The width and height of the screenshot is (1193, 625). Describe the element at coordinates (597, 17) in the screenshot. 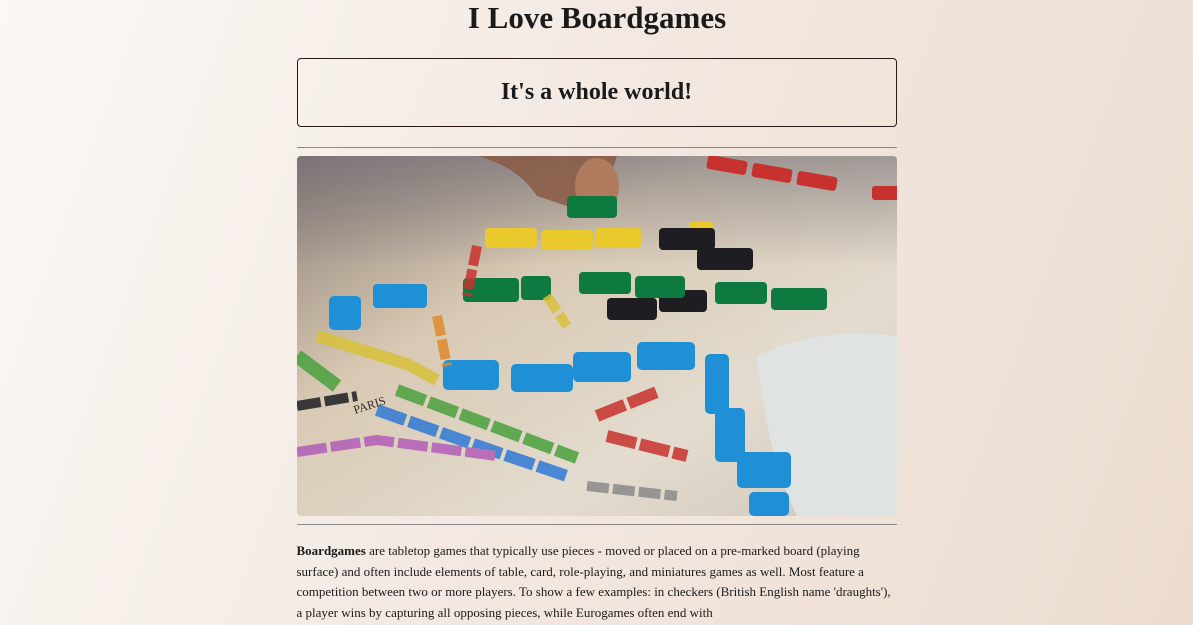

I see `page-title: I Love Boardgames` at that location.